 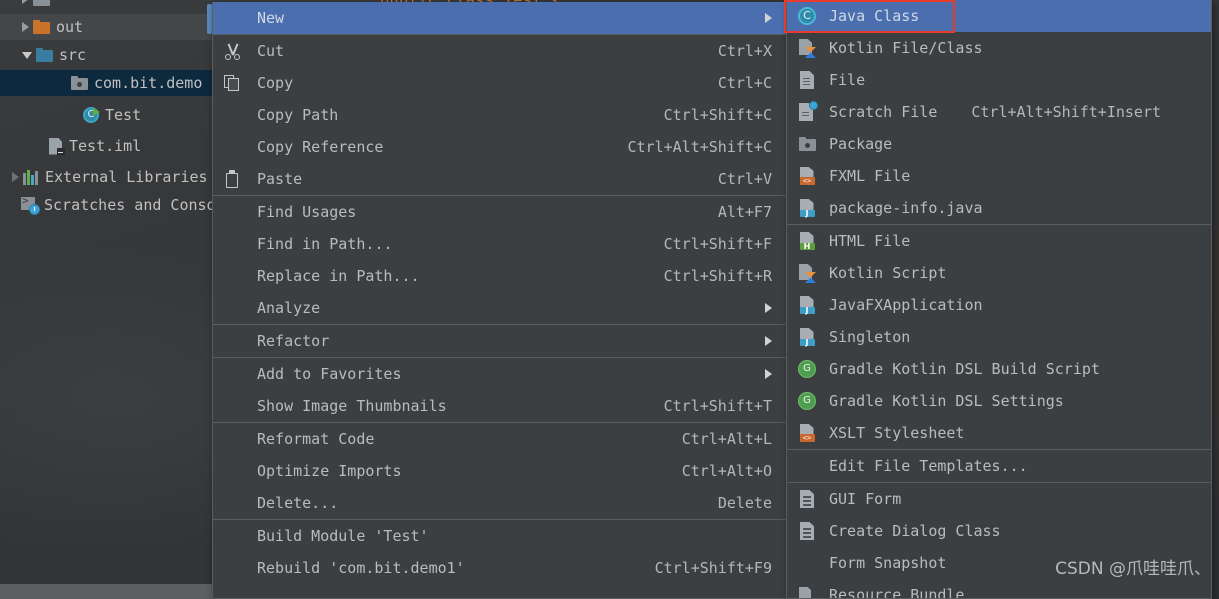 What do you see at coordinates (280, 179) in the screenshot?
I see `menu-item-label: Paste` at bounding box center [280, 179].